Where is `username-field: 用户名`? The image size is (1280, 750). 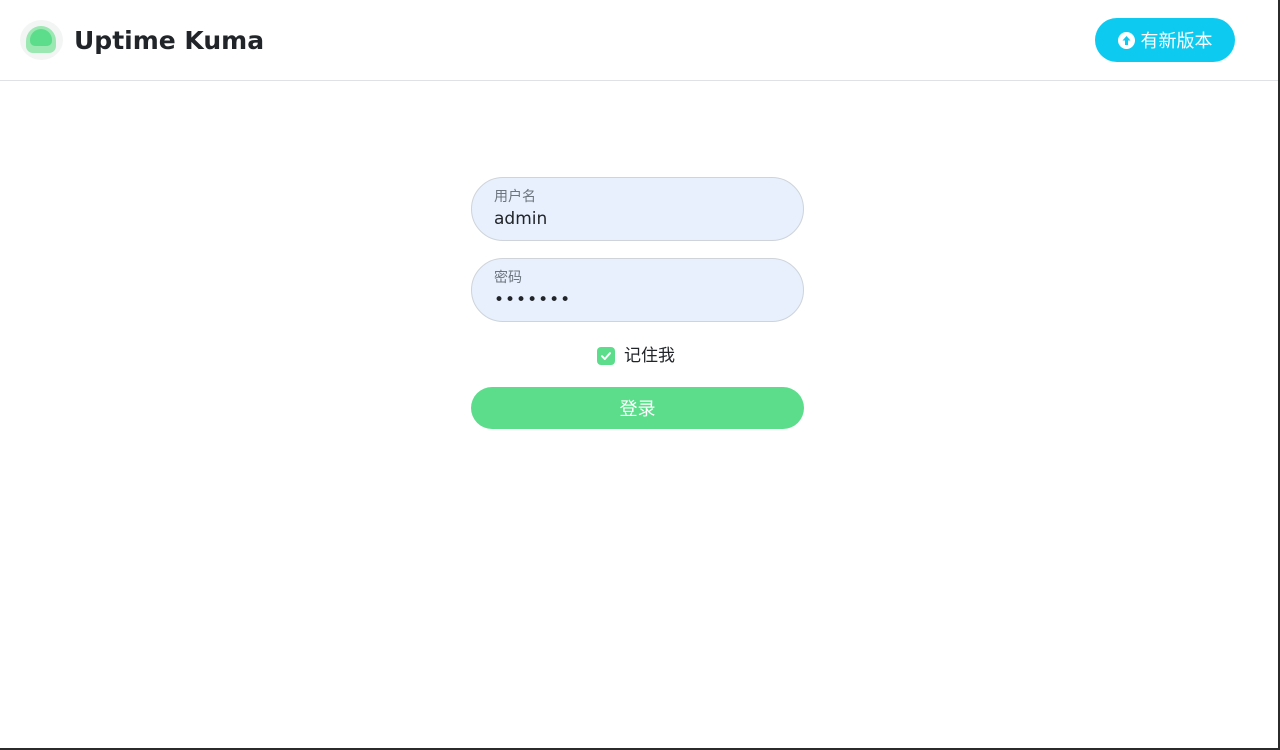 username-field: 用户名 is located at coordinates (637, 209).